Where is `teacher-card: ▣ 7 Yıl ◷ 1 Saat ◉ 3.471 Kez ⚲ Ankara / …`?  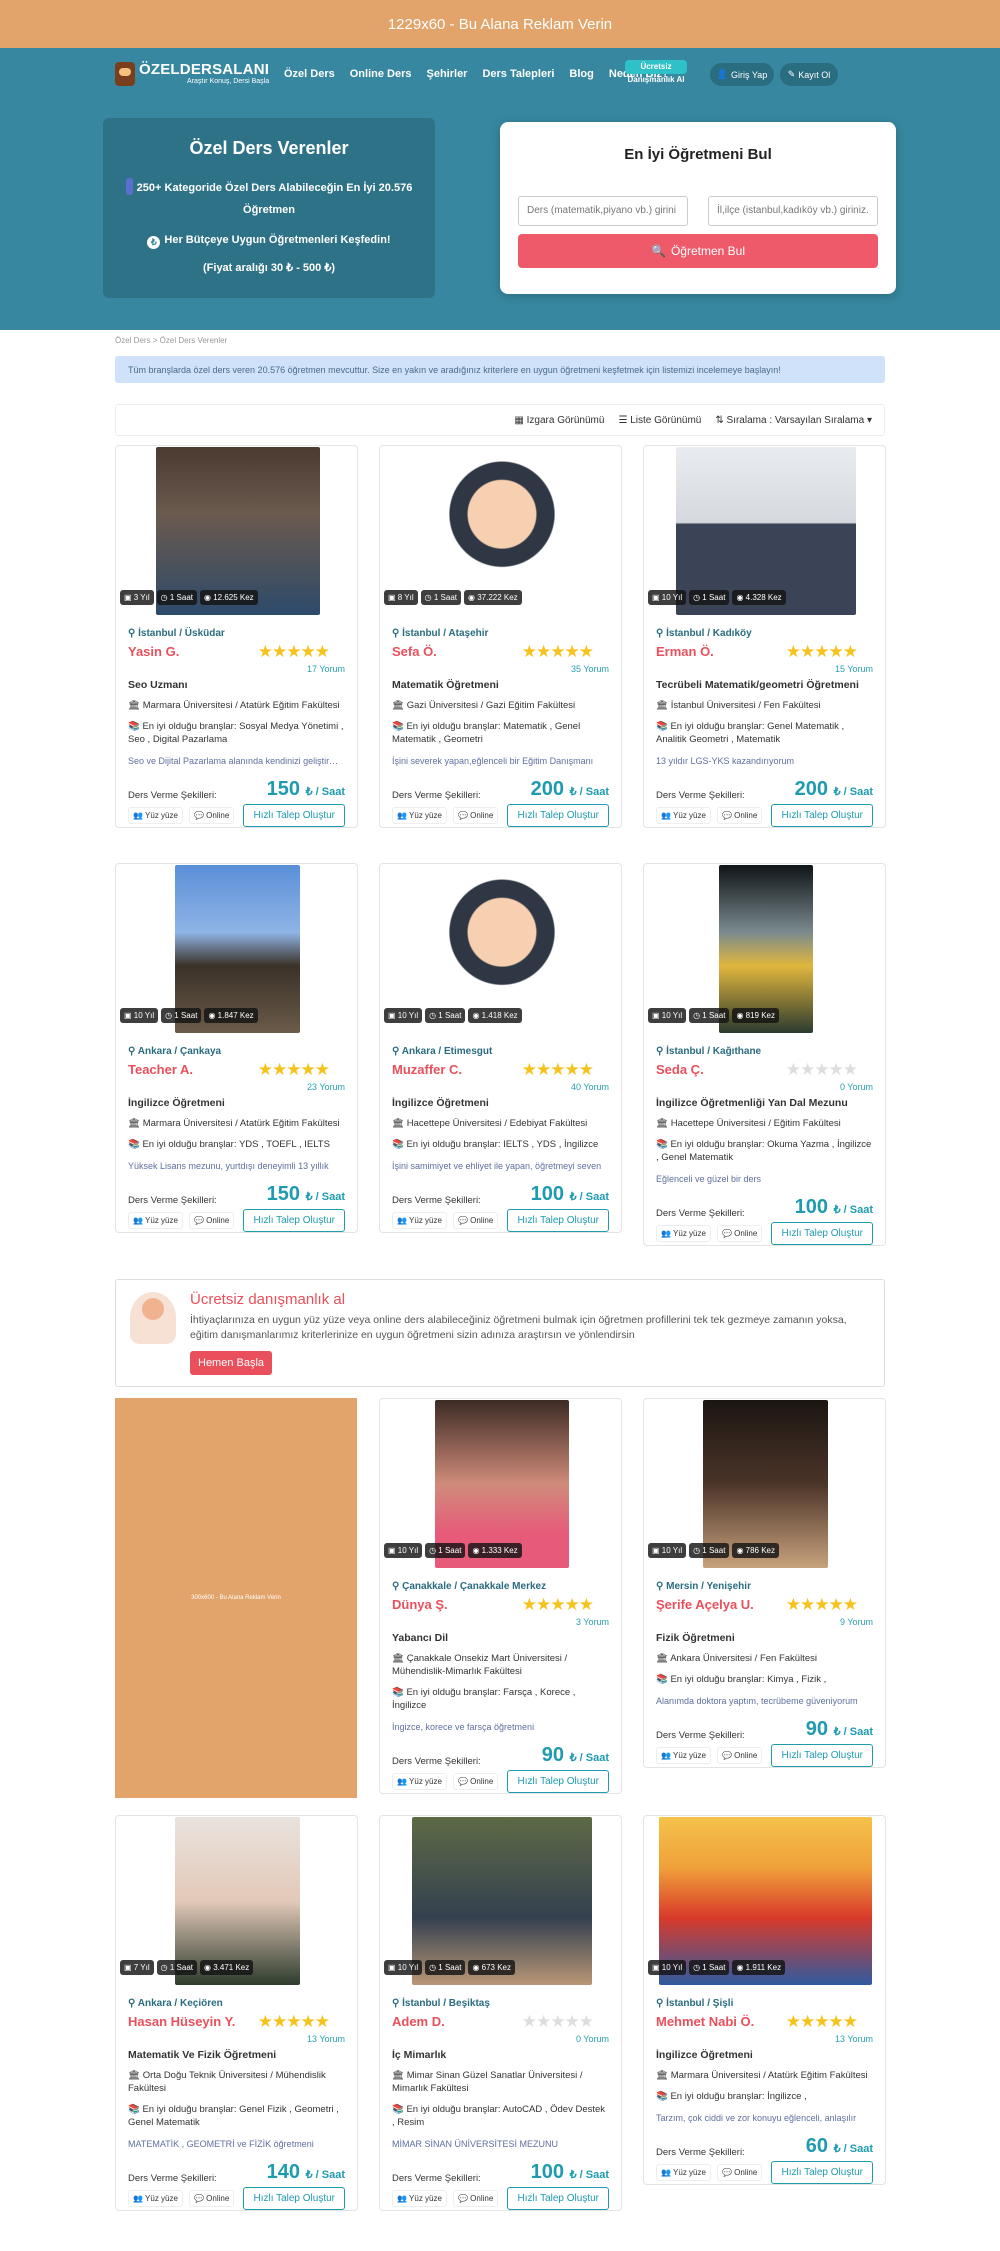 teacher-card: ▣ 7 Yıl ◷ 1 Saat ◉ 3.471 Kez ⚲ Ankara / … is located at coordinates (236, 2013).